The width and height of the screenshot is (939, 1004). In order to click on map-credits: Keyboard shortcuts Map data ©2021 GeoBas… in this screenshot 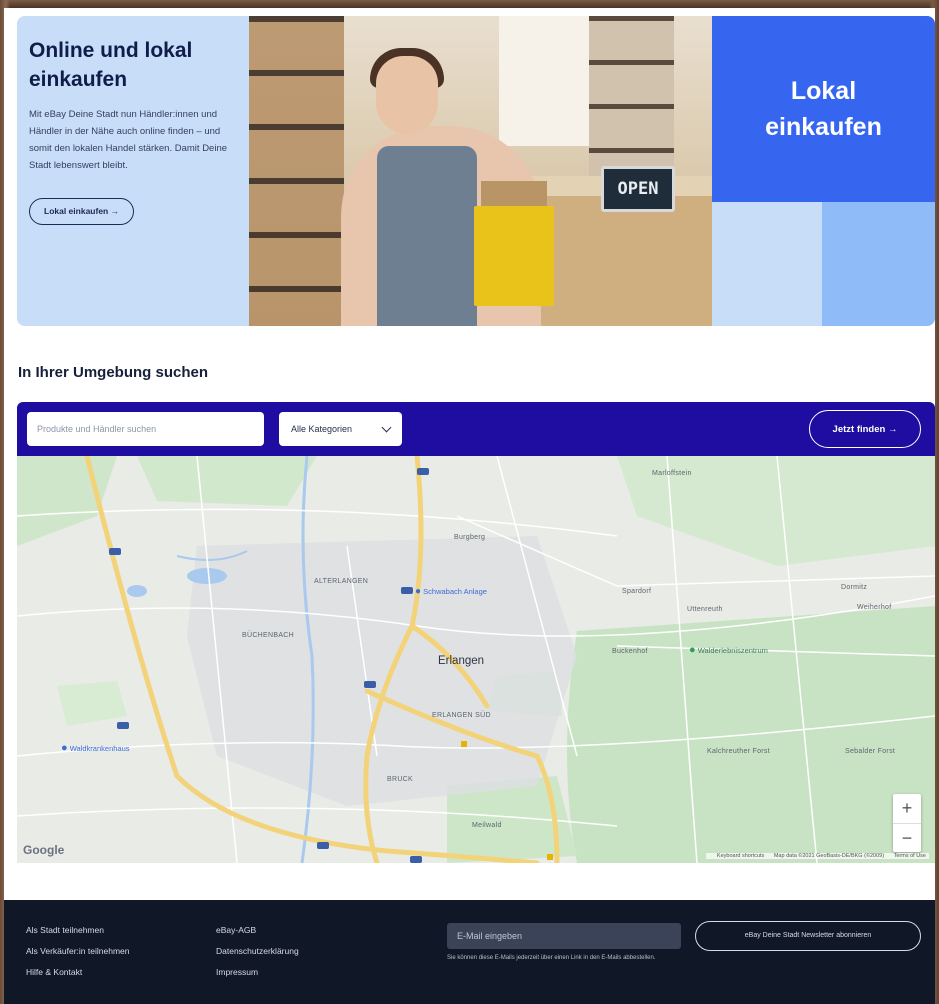, I will do `click(817, 856)`.